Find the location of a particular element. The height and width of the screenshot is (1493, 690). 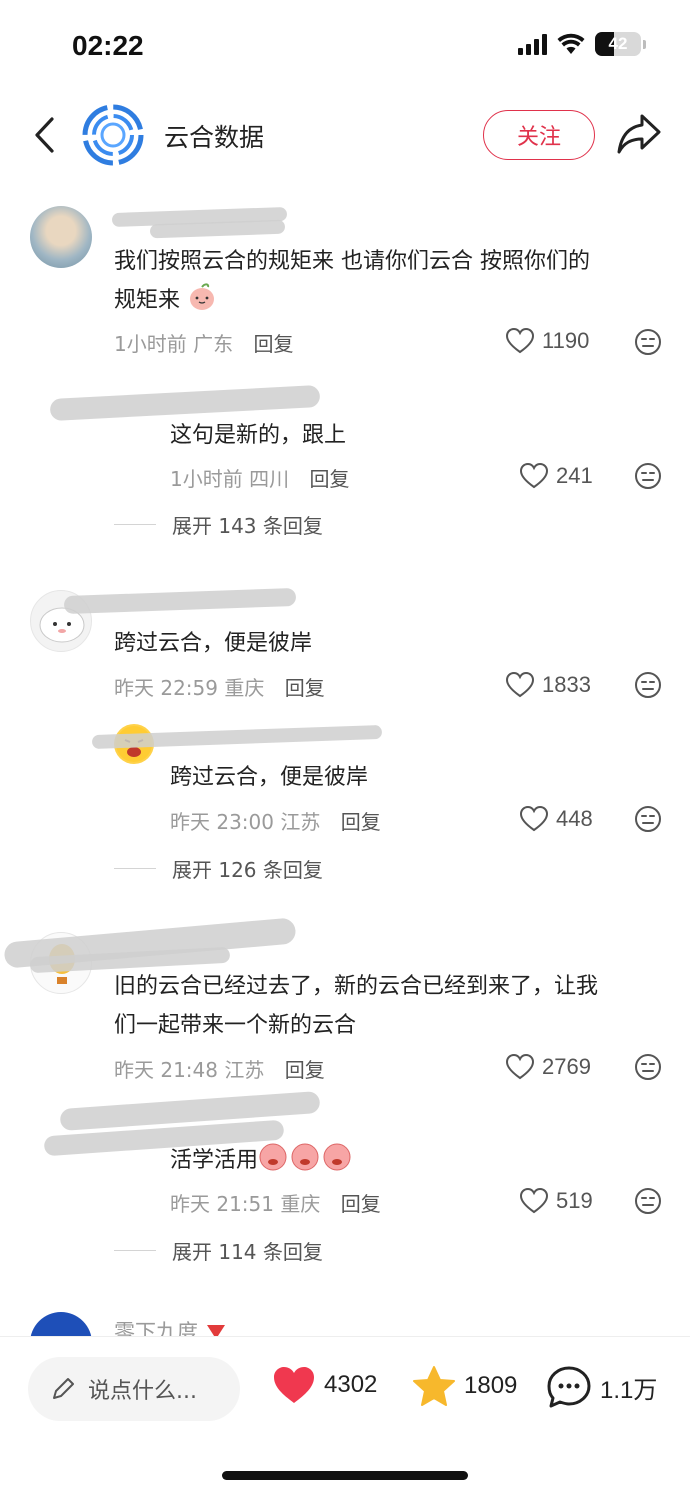

battery-tip is located at coordinates (644, 44).